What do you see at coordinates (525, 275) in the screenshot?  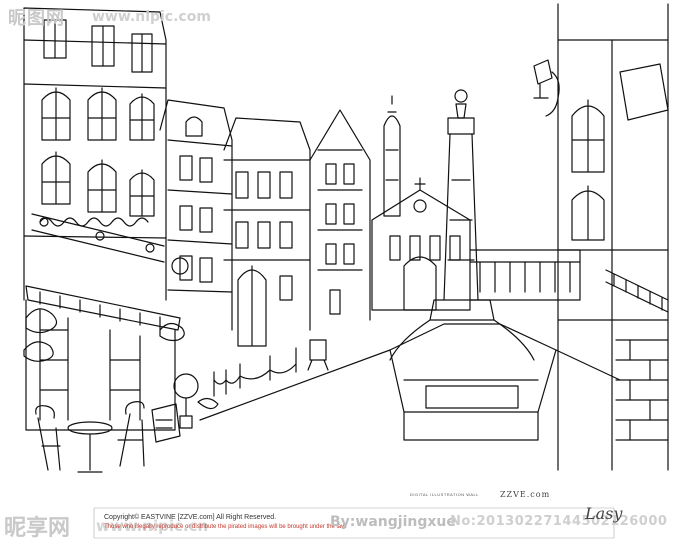 I see `distant-arcade` at bounding box center [525, 275].